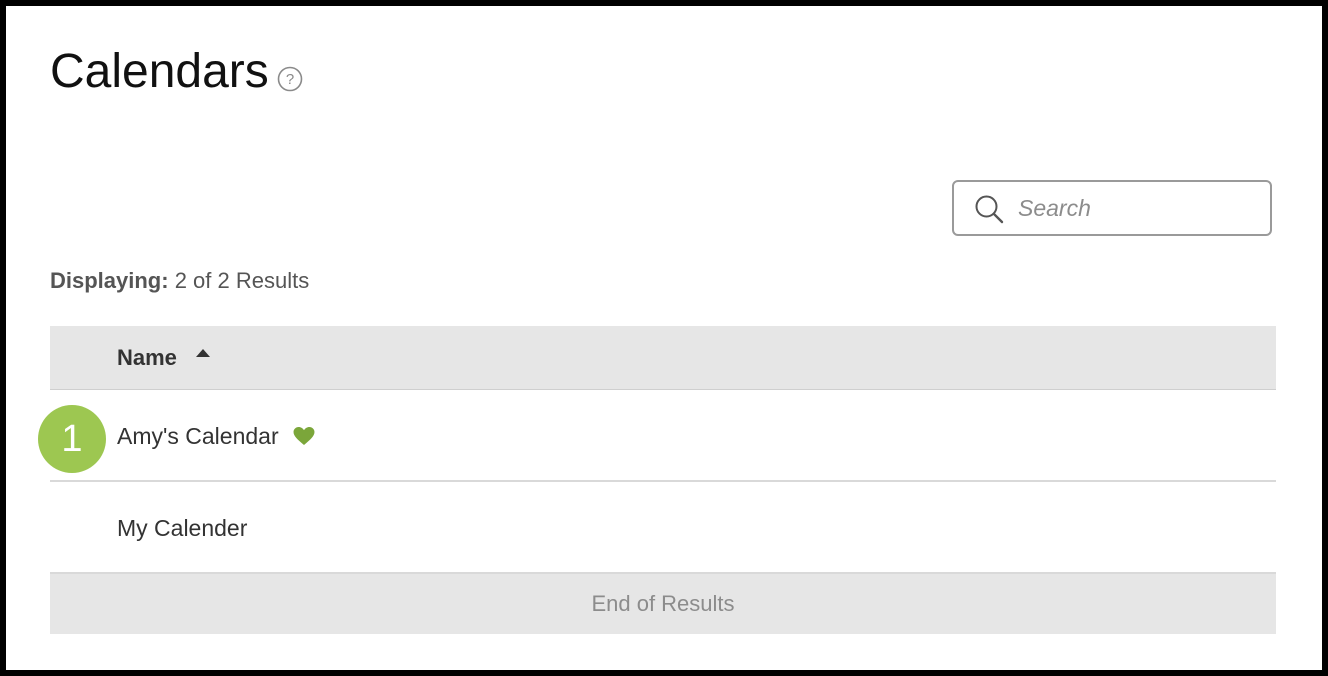  I want to click on end-of-results: End of Results, so click(663, 604).